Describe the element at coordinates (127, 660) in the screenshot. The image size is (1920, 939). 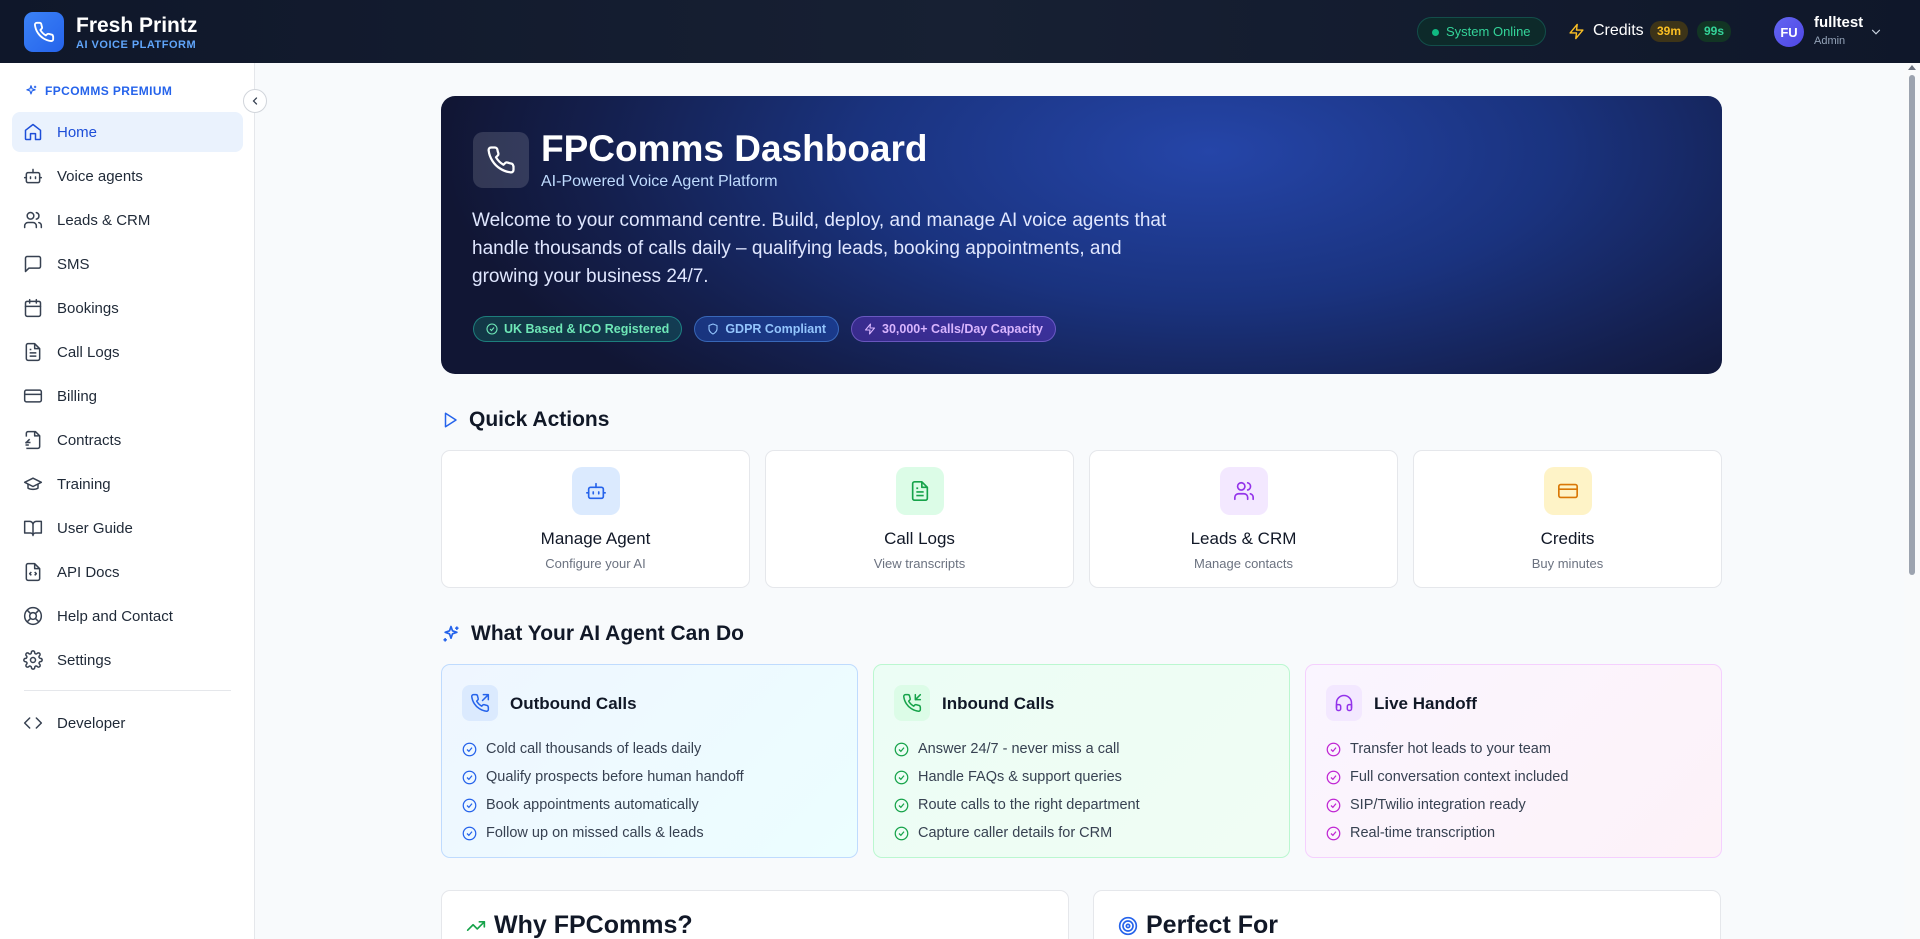
I see `sidebar-item-settings: Settings` at that location.